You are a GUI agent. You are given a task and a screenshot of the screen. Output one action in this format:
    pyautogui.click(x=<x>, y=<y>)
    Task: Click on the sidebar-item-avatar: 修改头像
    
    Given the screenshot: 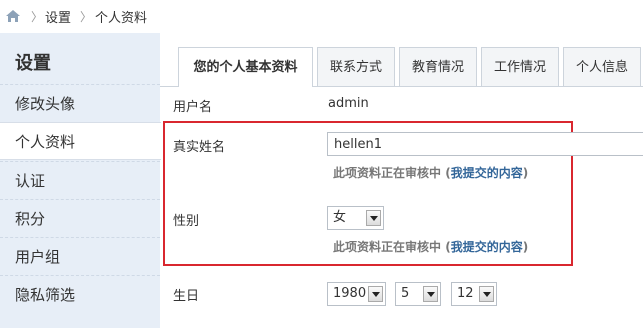 What is the action you would take?
    pyautogui.click(x=80, y=103)
    